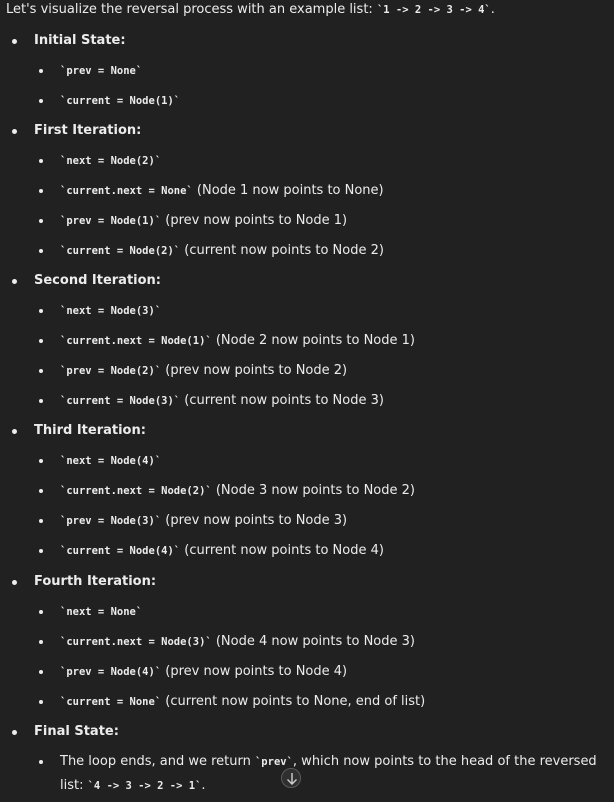  I want to click on item-code: `next = Node(3)`, so click(111, 311).